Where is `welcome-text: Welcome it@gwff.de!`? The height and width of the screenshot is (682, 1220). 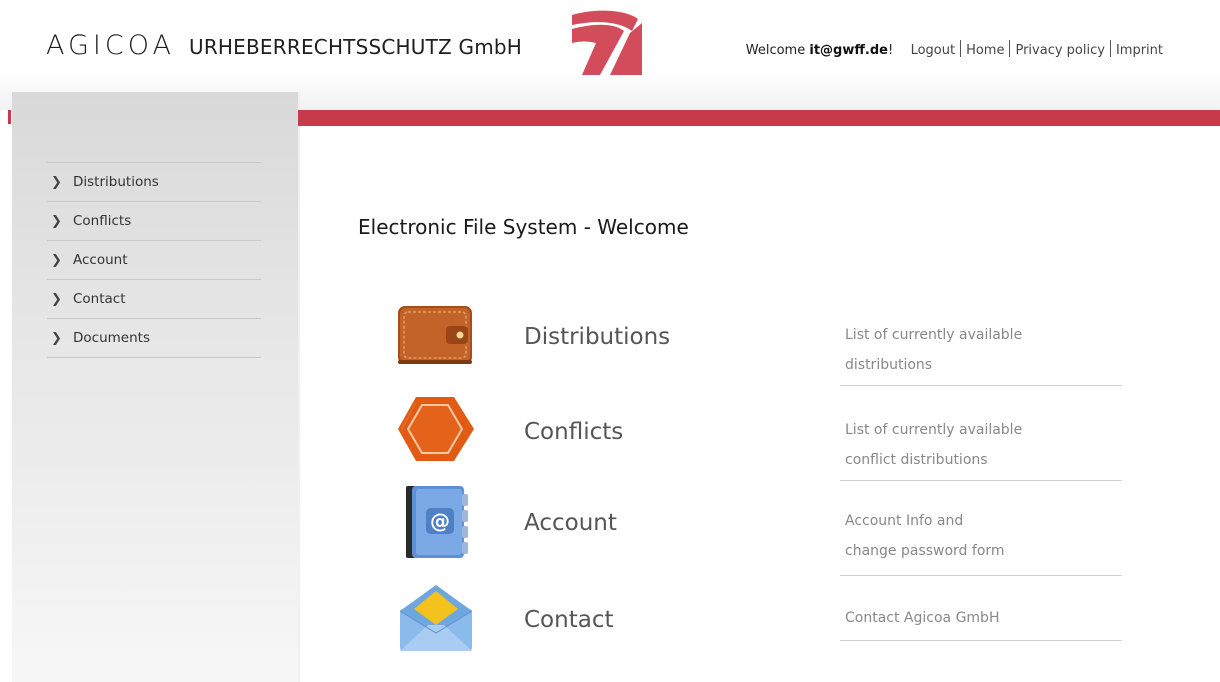 welcome-text: Welcome it@gwff.de! is located at coordinates (819, 50).